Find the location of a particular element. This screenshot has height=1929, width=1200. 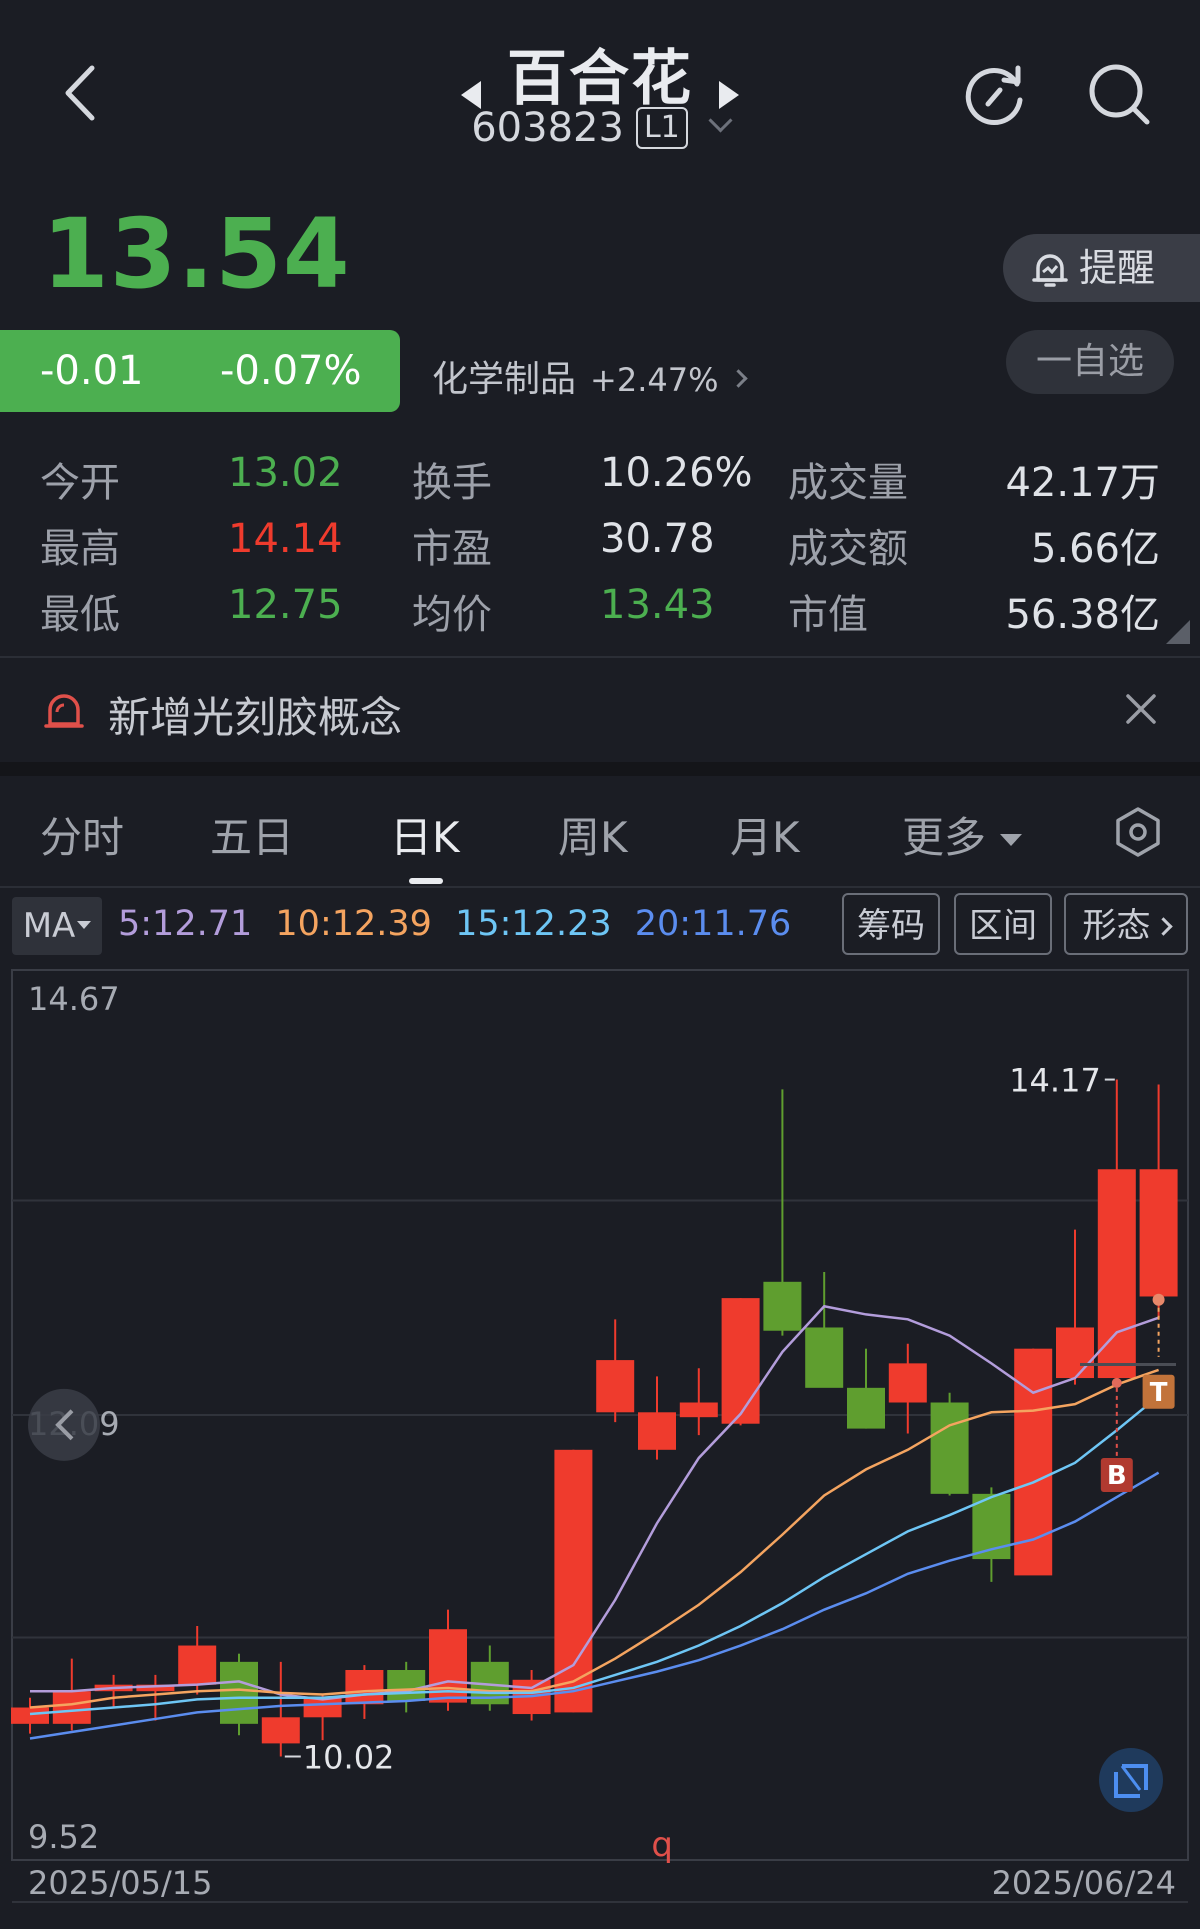

high-marker-label: 14.17 is located at coordinates (1055, 1081).